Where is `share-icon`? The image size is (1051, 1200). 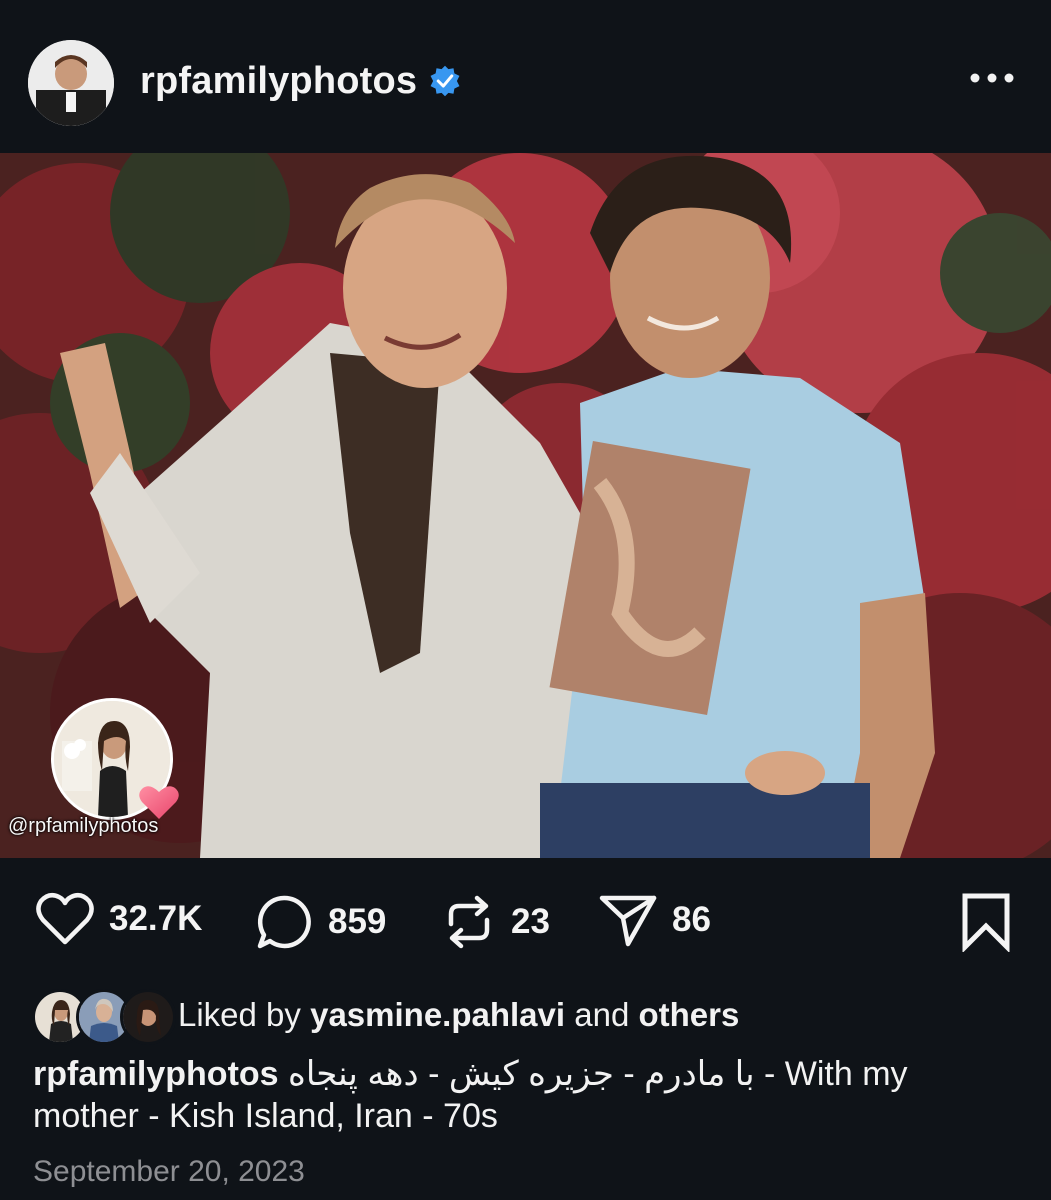
share-icon is located at coordinates (628, 921).